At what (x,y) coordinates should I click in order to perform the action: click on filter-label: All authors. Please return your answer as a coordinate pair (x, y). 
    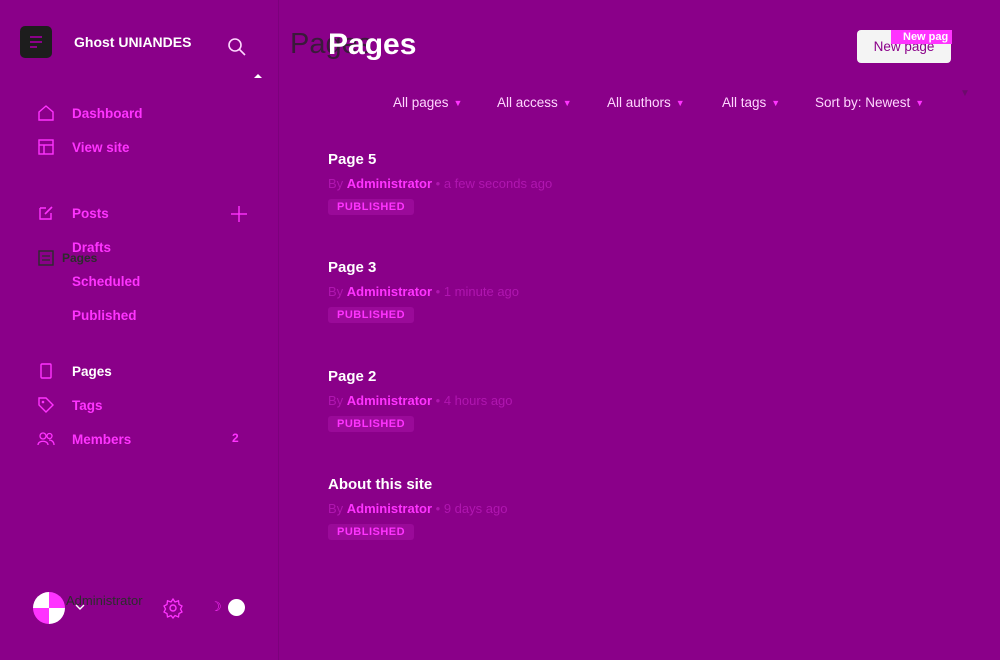
    Looking at the image, I should click on (639, 102).